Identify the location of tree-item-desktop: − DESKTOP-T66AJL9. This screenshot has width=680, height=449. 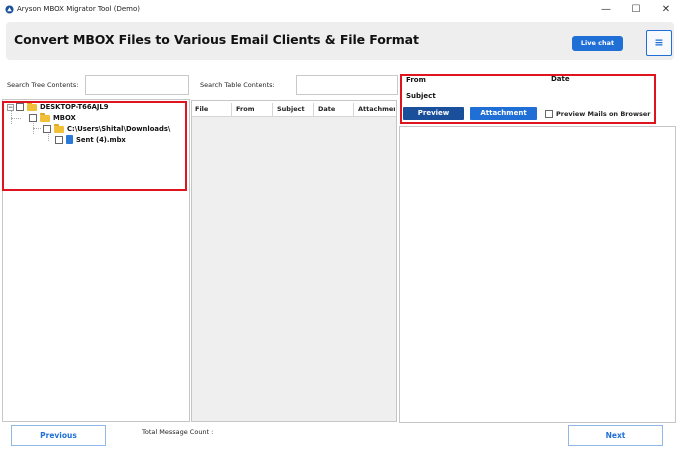
(58, 106).